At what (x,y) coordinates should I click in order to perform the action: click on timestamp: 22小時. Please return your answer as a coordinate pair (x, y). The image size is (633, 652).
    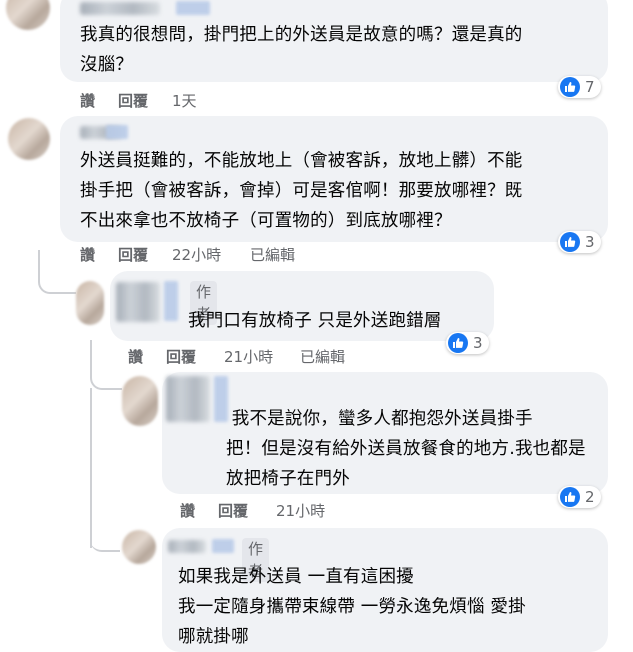
    Looking at the image, I should click on (196, 254).